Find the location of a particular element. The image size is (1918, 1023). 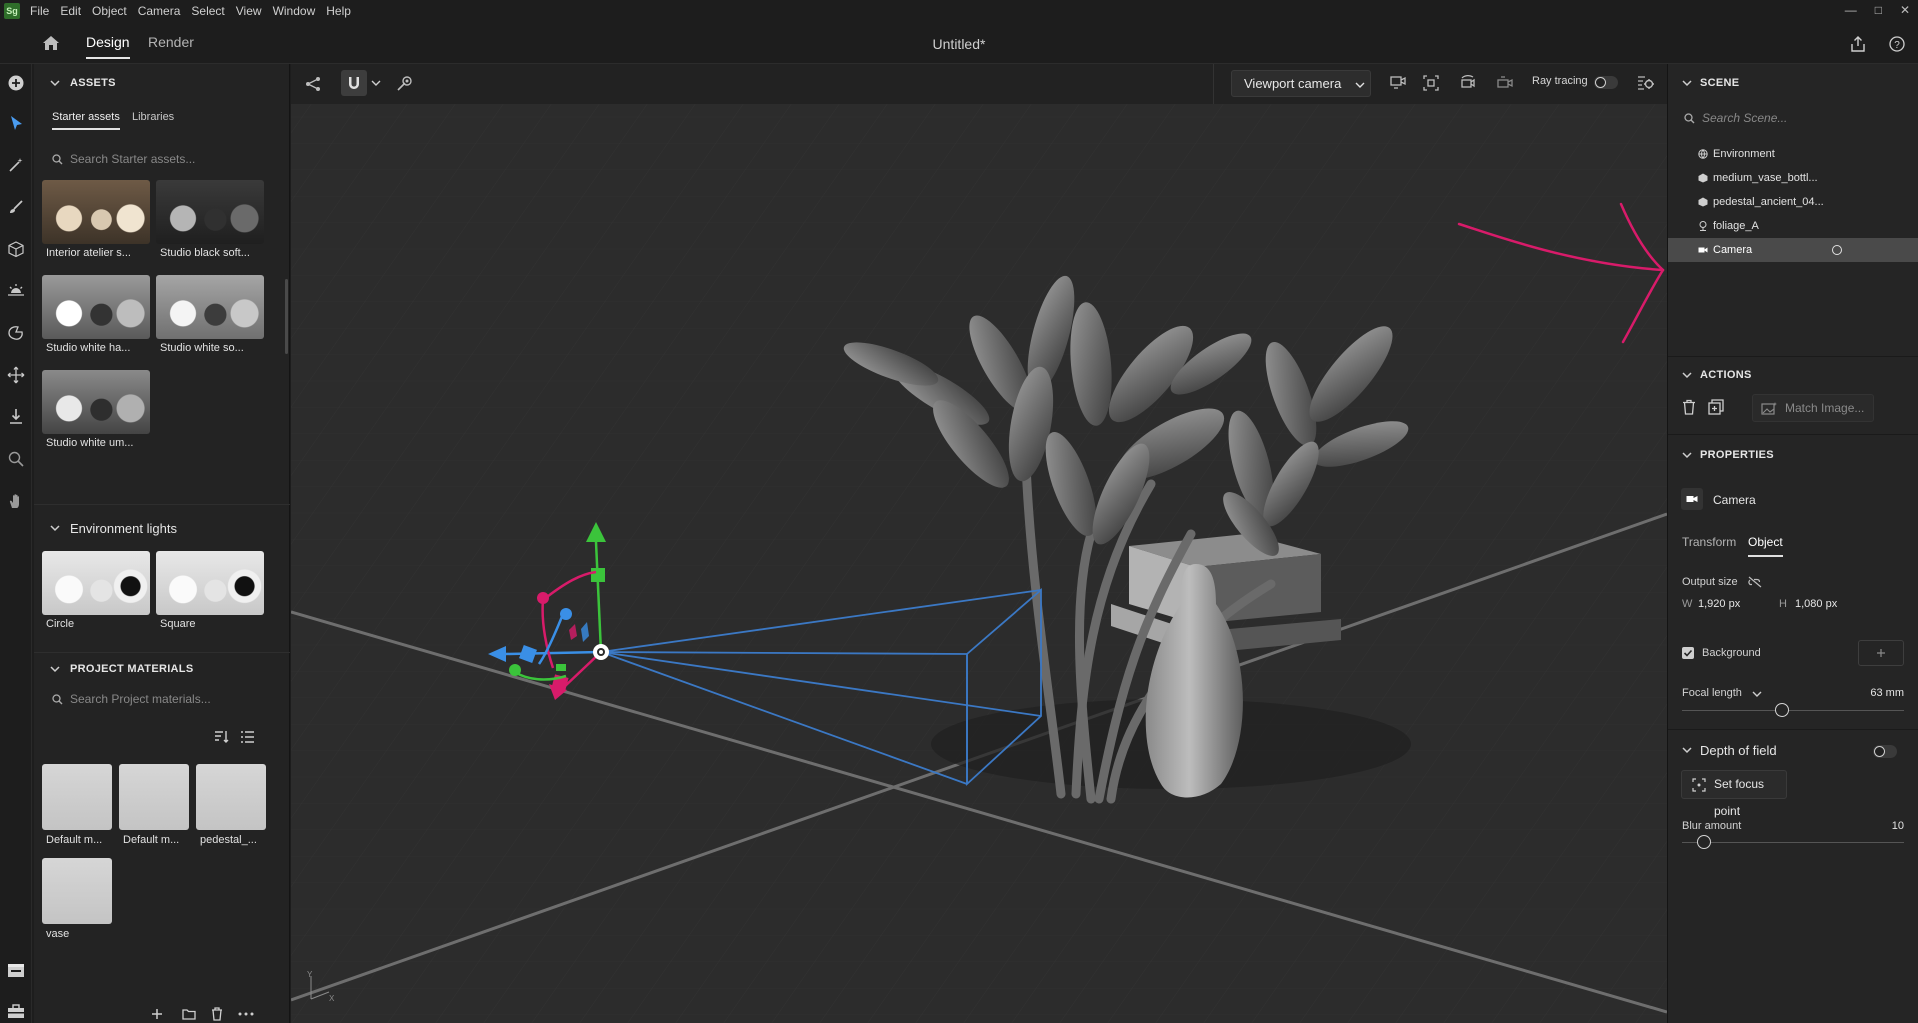

camera-select: Viewport camera is located at coordinates (1301, 83).